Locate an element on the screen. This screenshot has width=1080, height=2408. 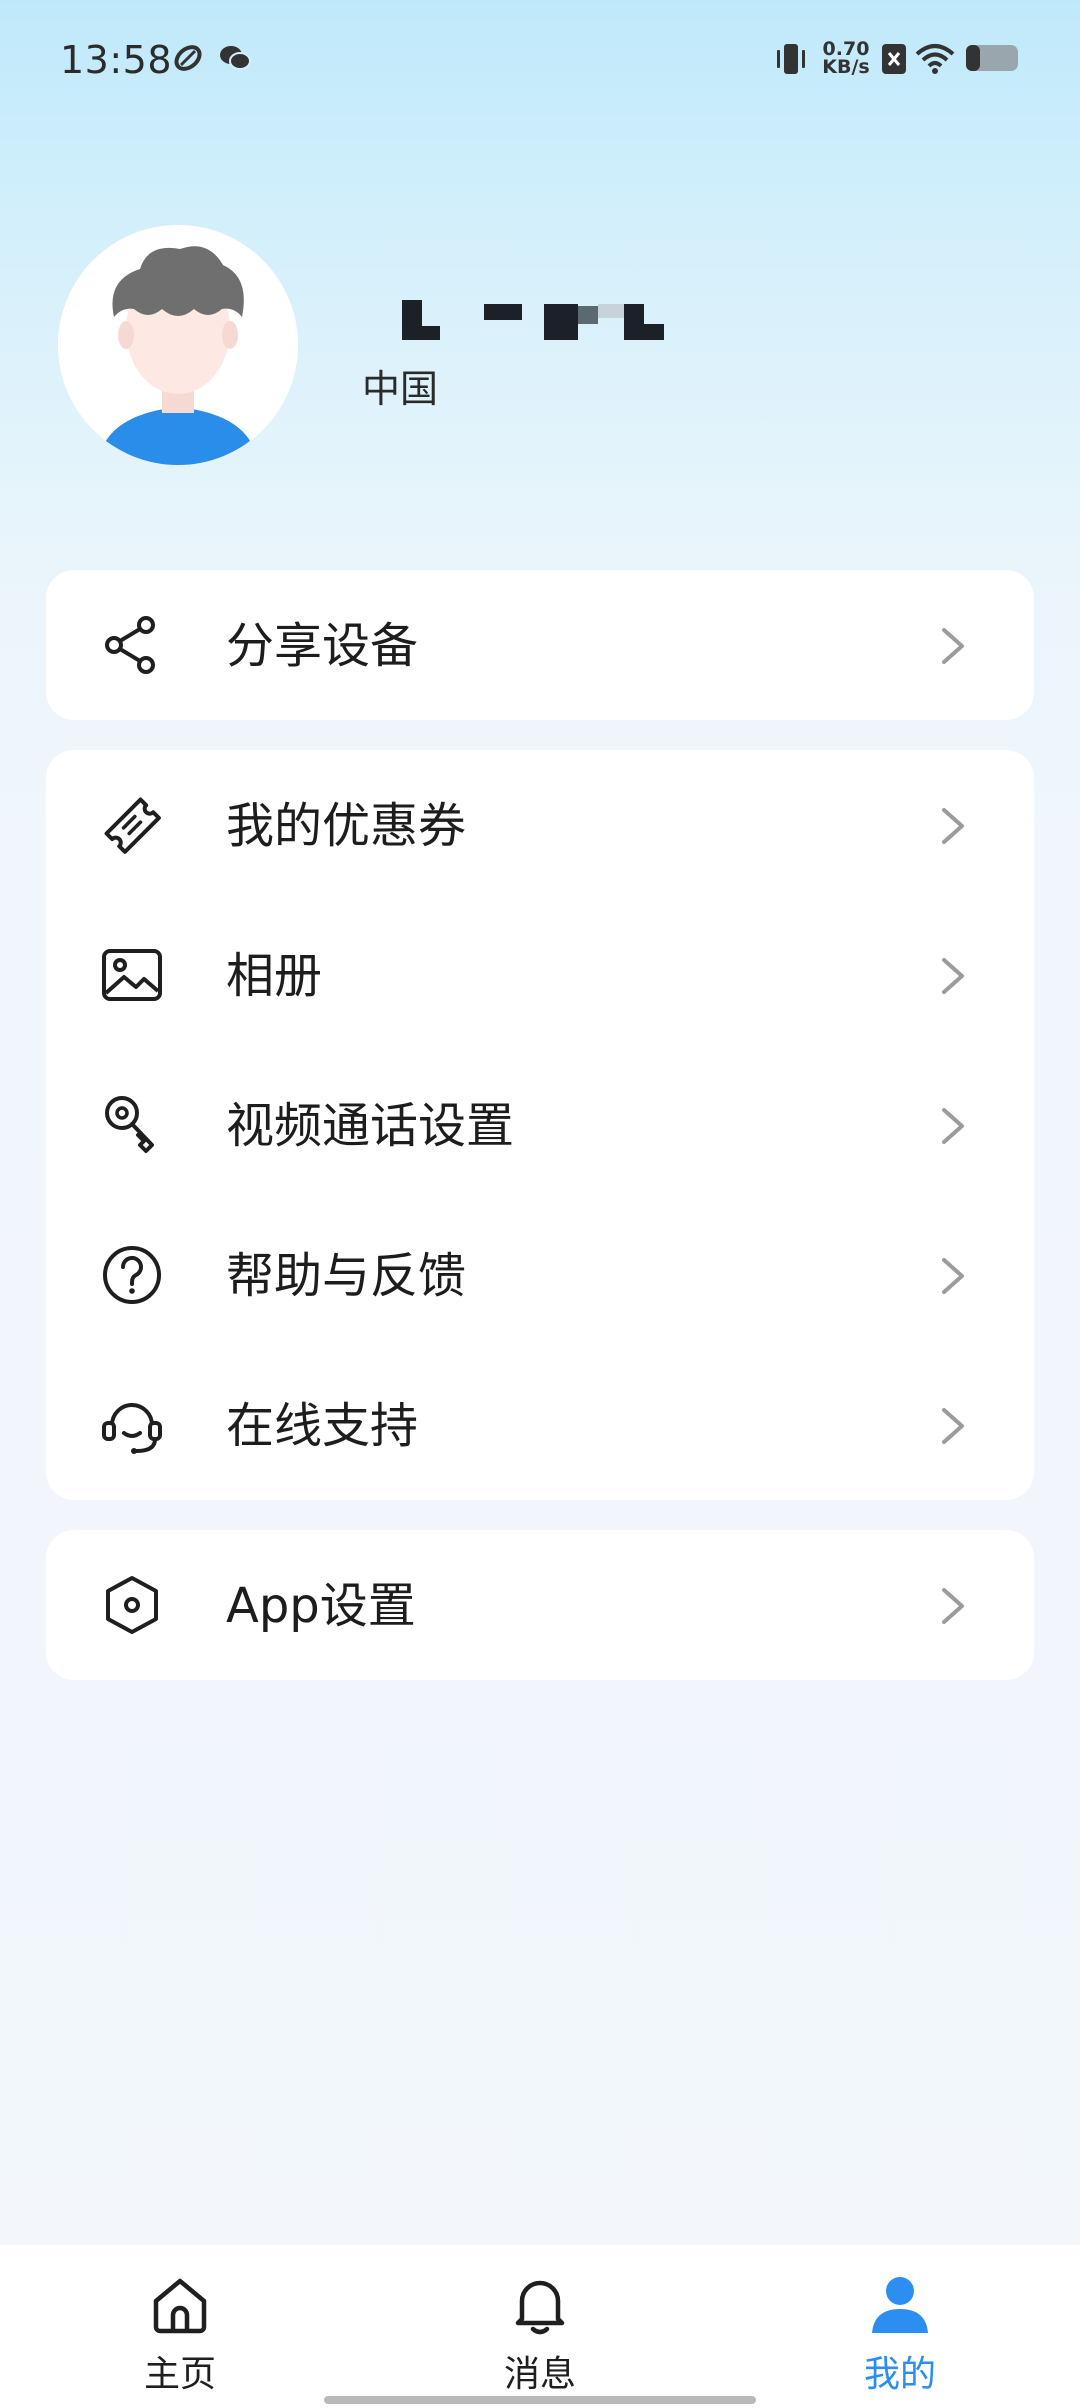
online-support-label: 在线支持 is located at coordinates (322, 1426).